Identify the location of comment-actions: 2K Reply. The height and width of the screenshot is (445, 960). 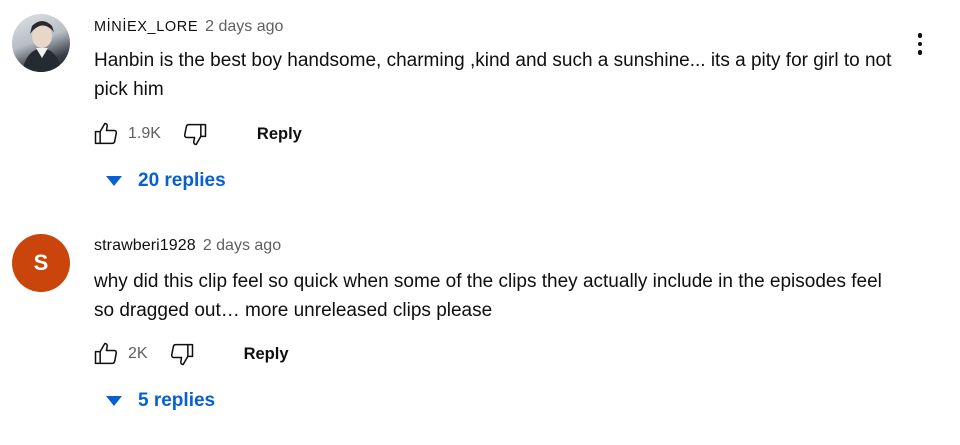
(194, 354).